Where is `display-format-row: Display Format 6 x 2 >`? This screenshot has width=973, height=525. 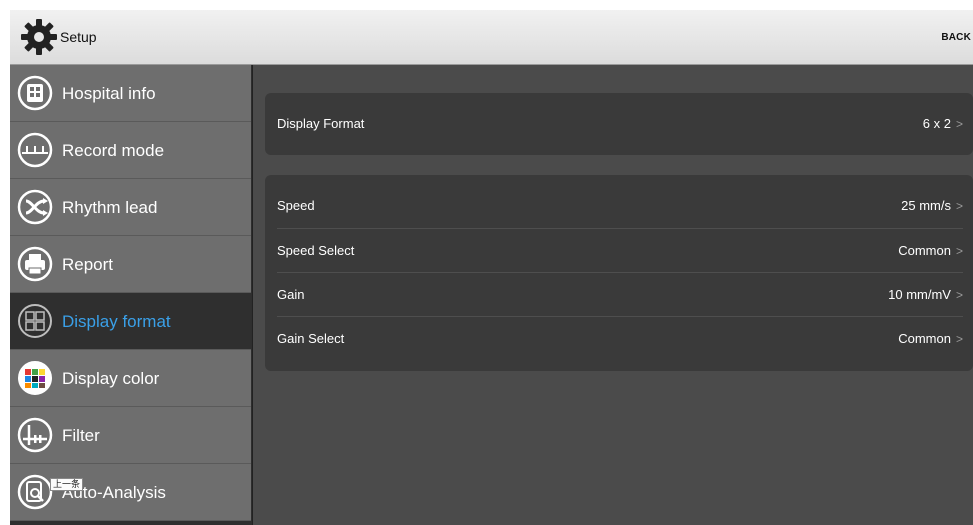 display-format-row: Display Format 6 x 2 > is located at coordinates (619, 124).